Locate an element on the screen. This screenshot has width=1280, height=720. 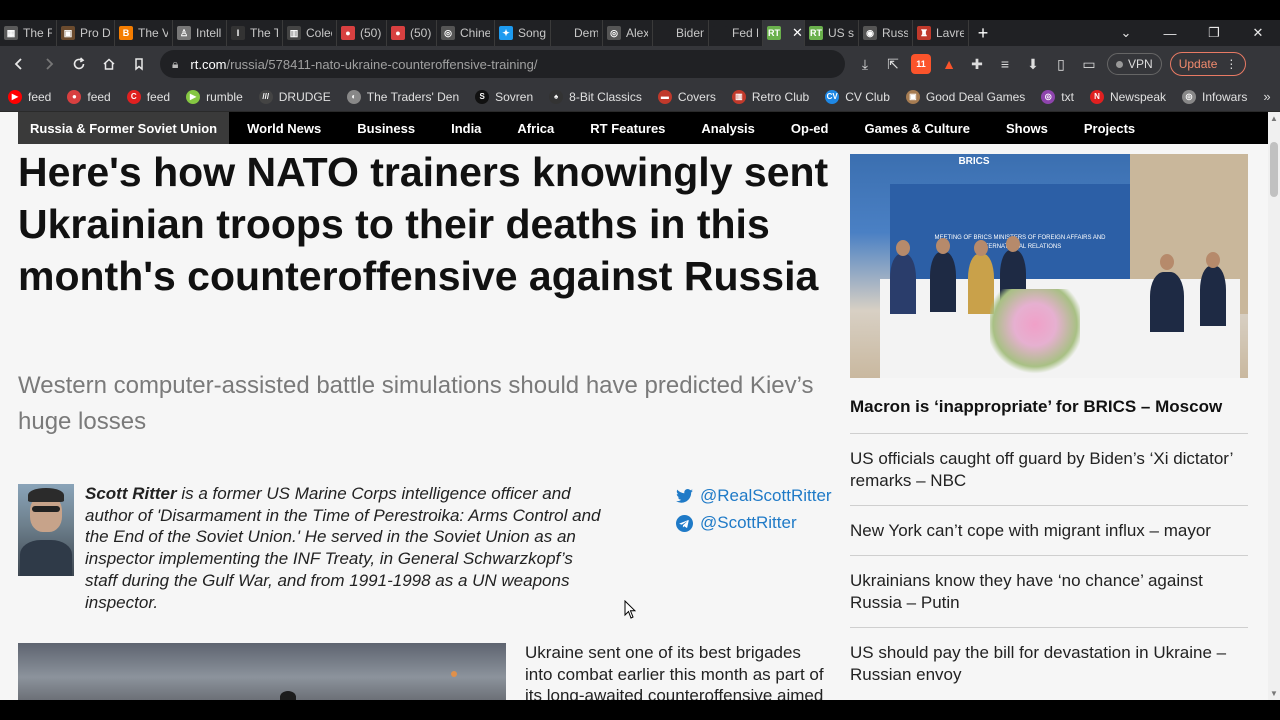
browser-tab: ♜ Lavre is located at coordinates (941, 33).